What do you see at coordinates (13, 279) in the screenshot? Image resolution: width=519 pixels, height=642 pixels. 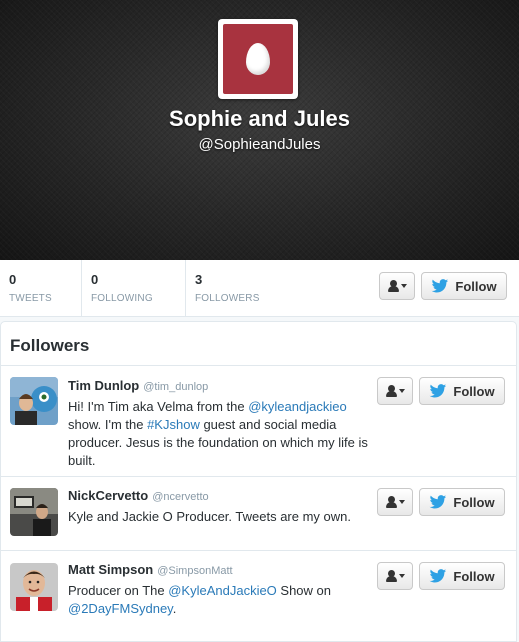 I see `stat-tweets-count: 0` at bounding box center [13, 279].